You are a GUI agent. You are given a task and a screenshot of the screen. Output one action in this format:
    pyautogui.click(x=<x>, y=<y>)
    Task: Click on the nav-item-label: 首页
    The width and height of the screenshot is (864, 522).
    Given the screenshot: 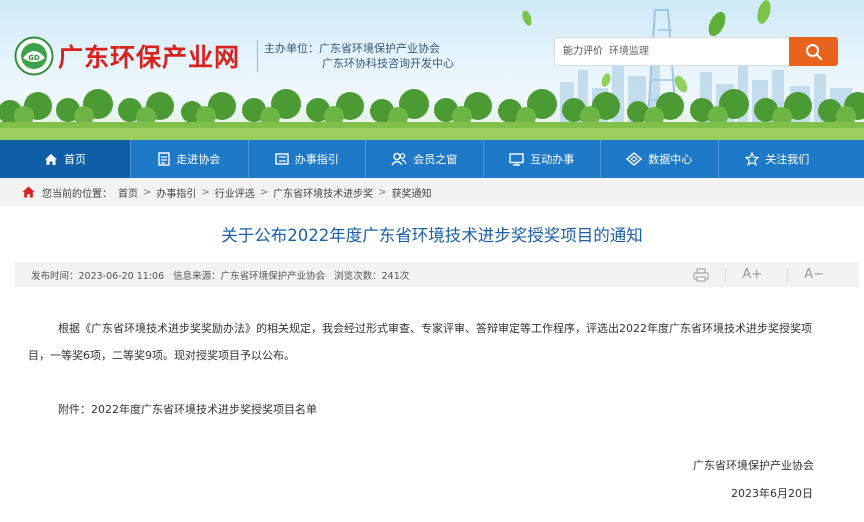 What is the action you would take?
    pyautogui.click(x=75, y=159)
    